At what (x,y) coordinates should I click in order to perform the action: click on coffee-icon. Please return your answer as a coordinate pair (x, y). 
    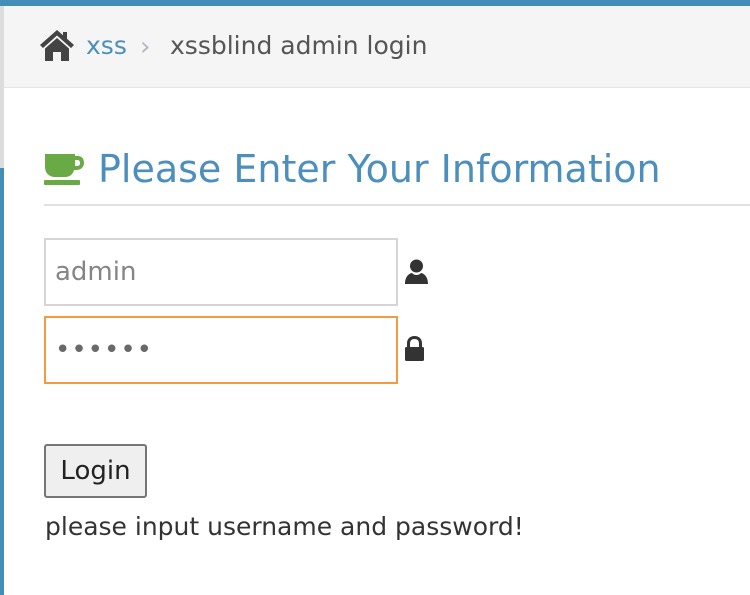
    Looking at the image, I should click on (64, 169).